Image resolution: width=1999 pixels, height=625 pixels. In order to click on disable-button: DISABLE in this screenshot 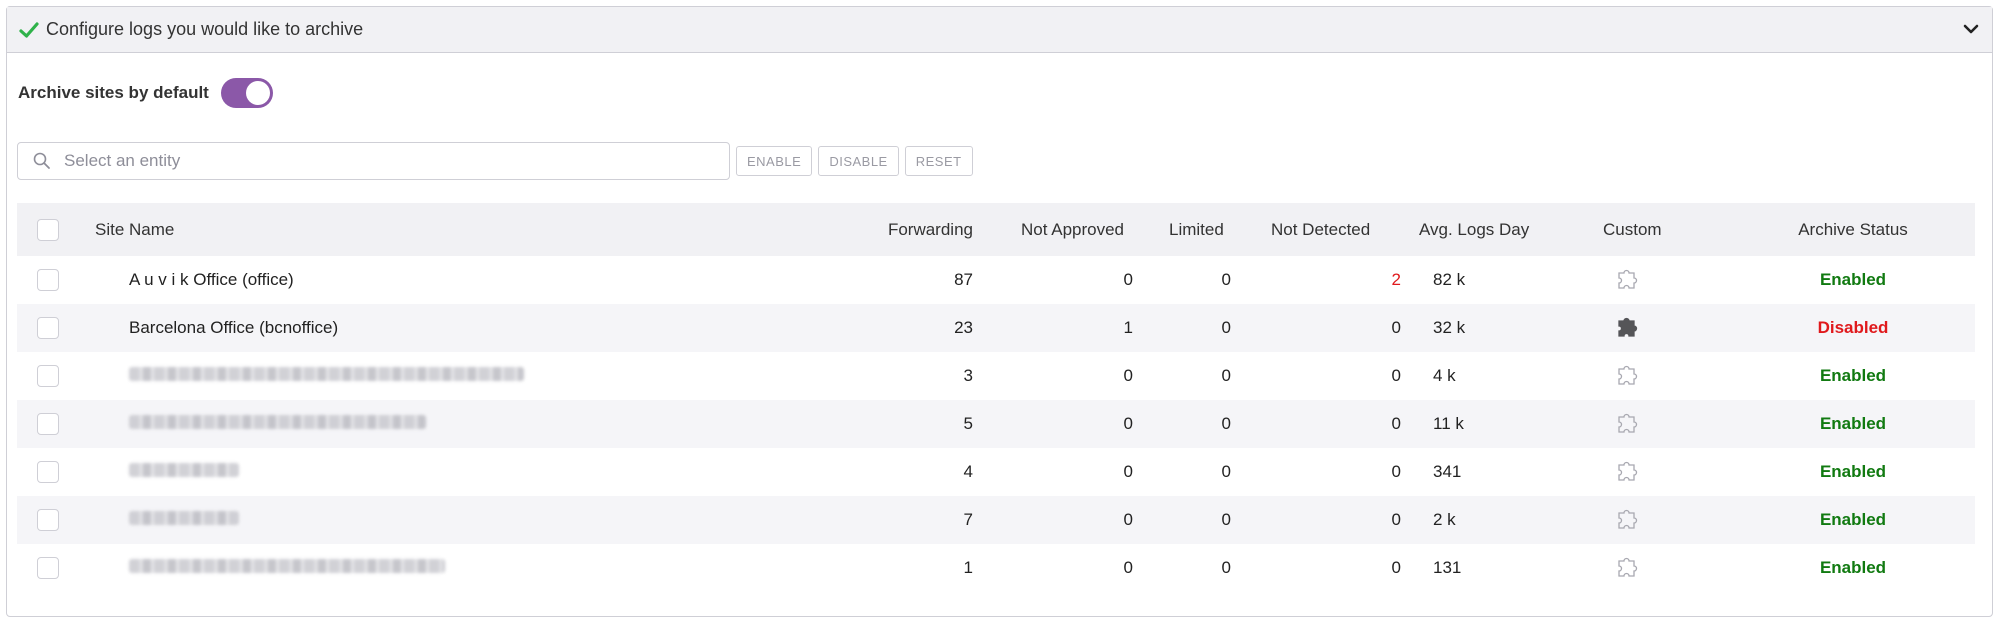, I will do `click(858, 161)`.